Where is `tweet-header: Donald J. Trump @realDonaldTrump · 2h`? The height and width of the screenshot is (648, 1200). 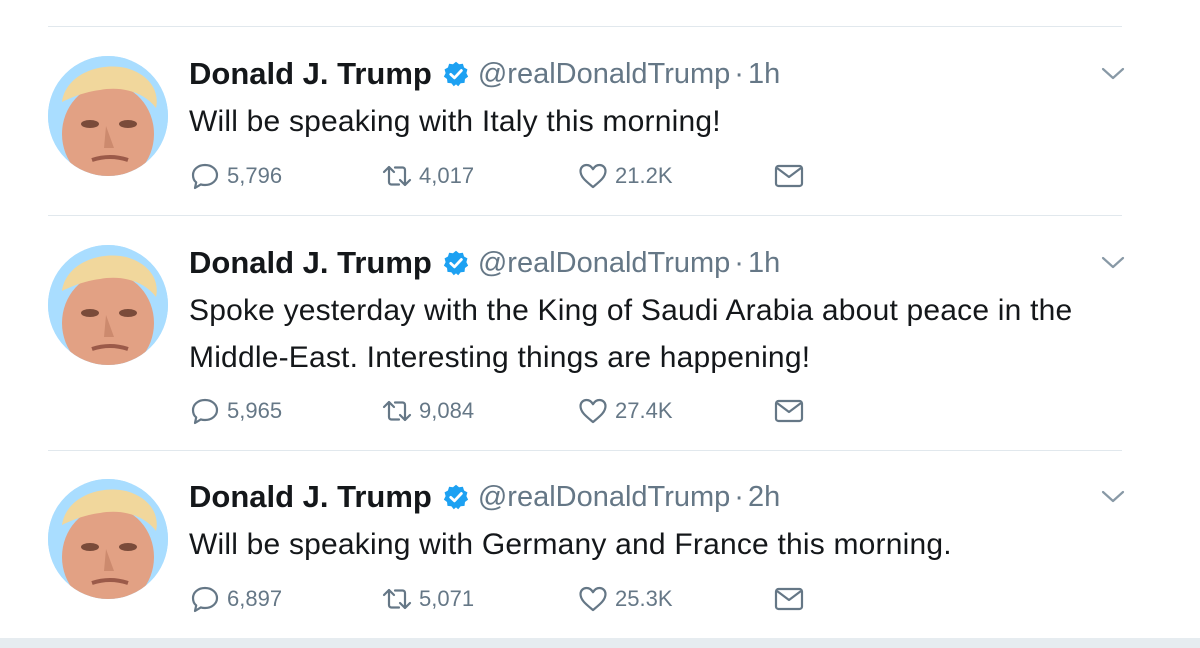 tweet-header: Donald J. Trump @realDonaldTrump · 2h is located at coordinates (484, 497).